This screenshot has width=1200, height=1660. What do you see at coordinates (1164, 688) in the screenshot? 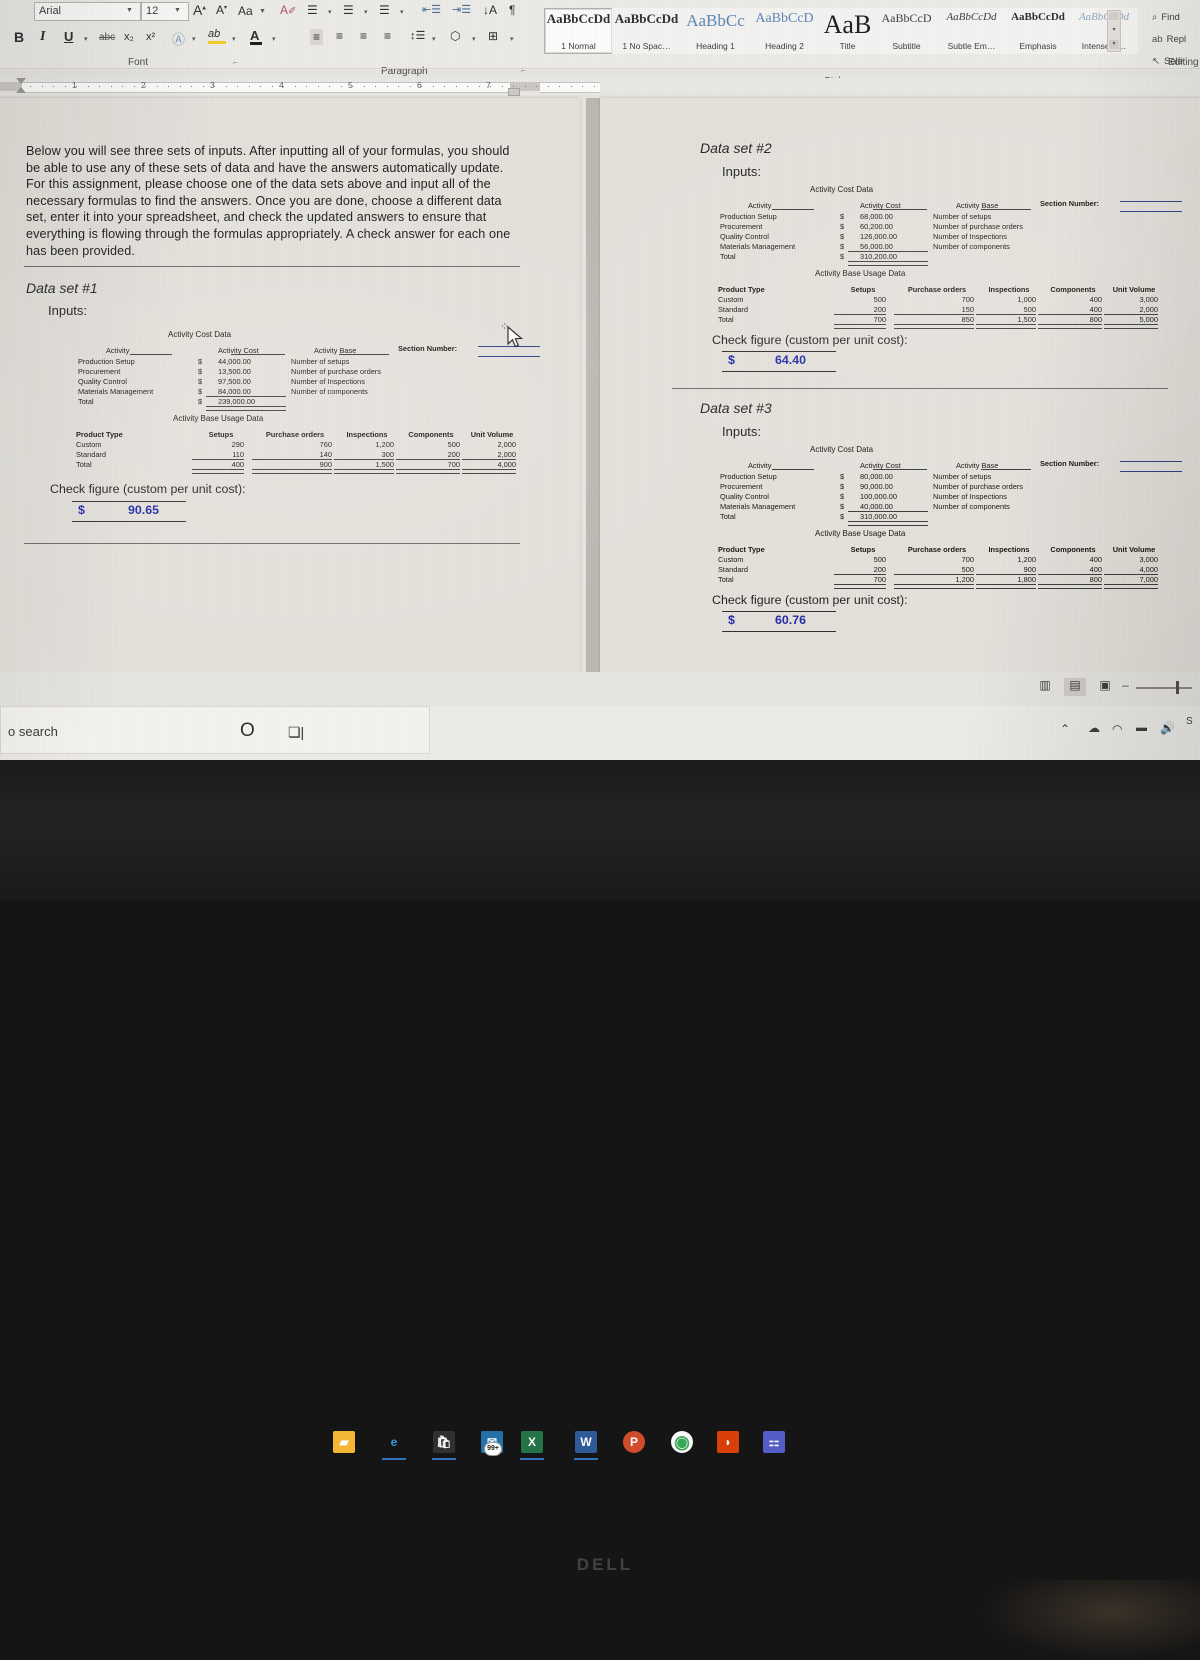
I see `zoom-slider` at bounding box center [1164, 688].